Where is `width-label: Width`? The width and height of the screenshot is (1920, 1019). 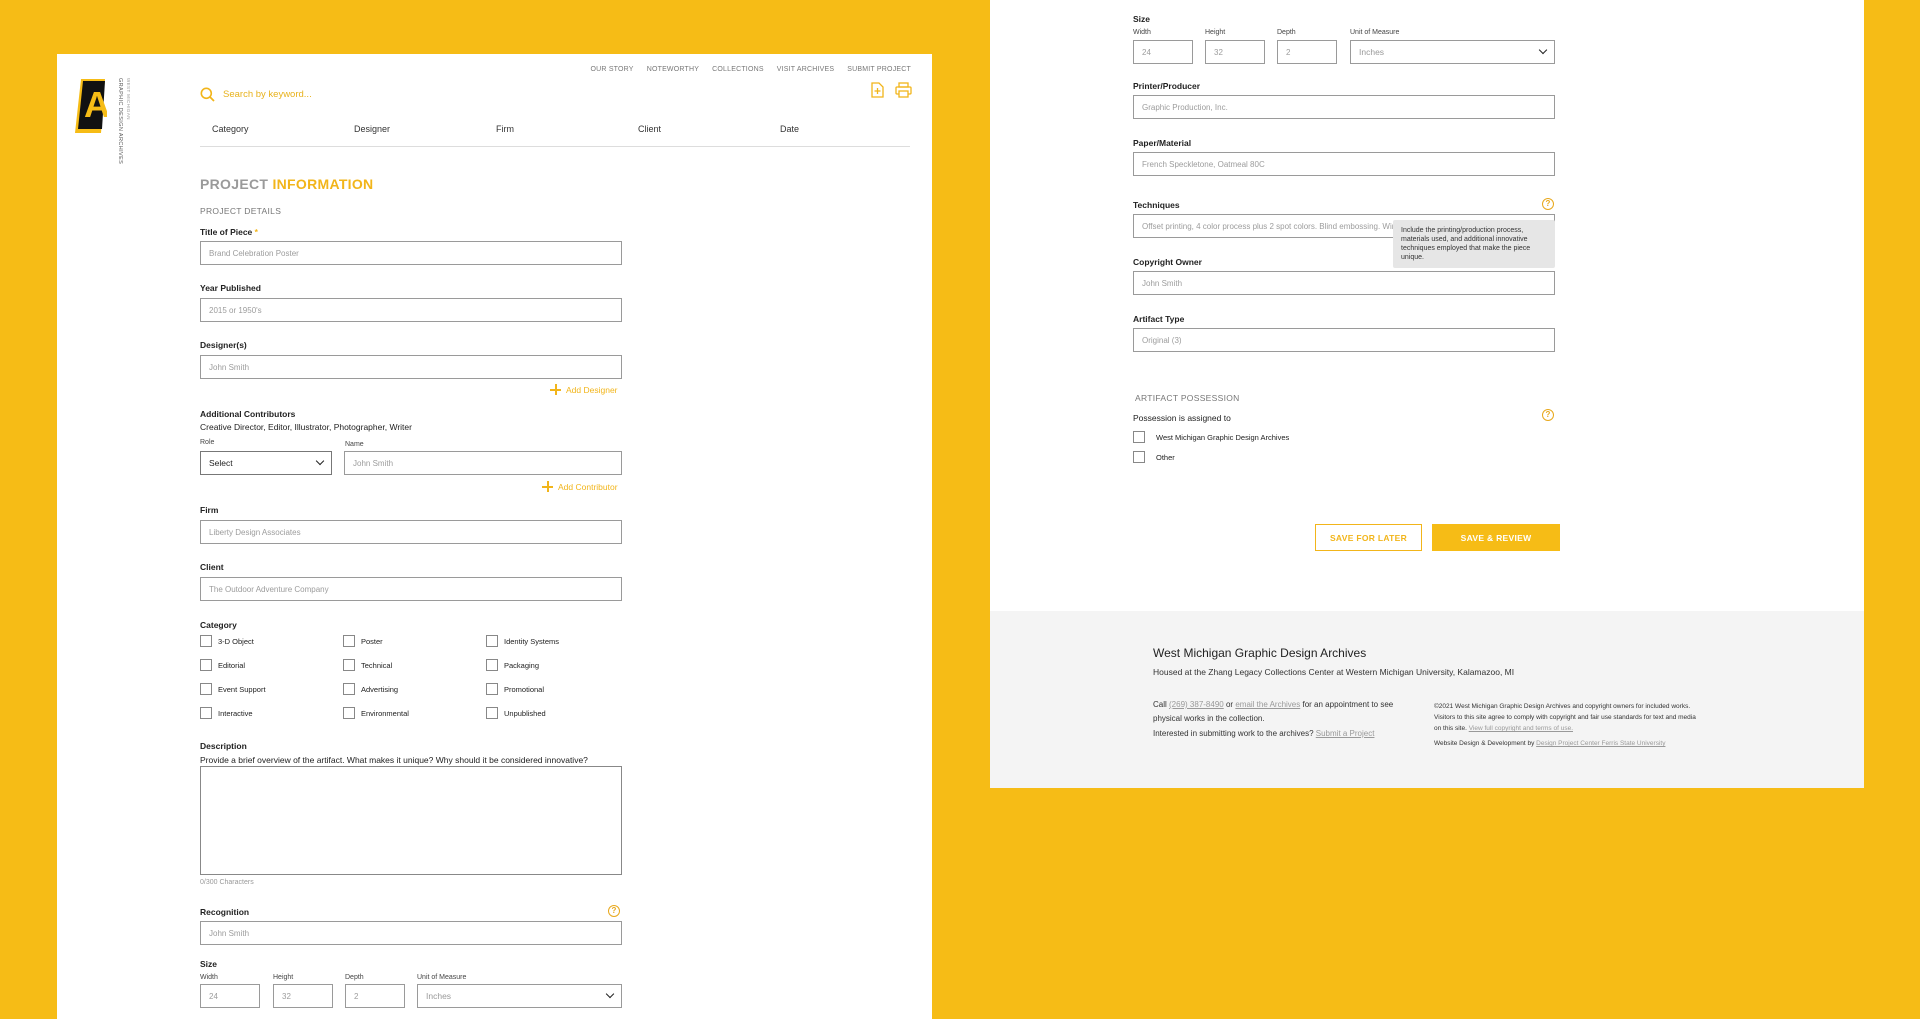 width-label: Width is located at coordinates (1142, 32).